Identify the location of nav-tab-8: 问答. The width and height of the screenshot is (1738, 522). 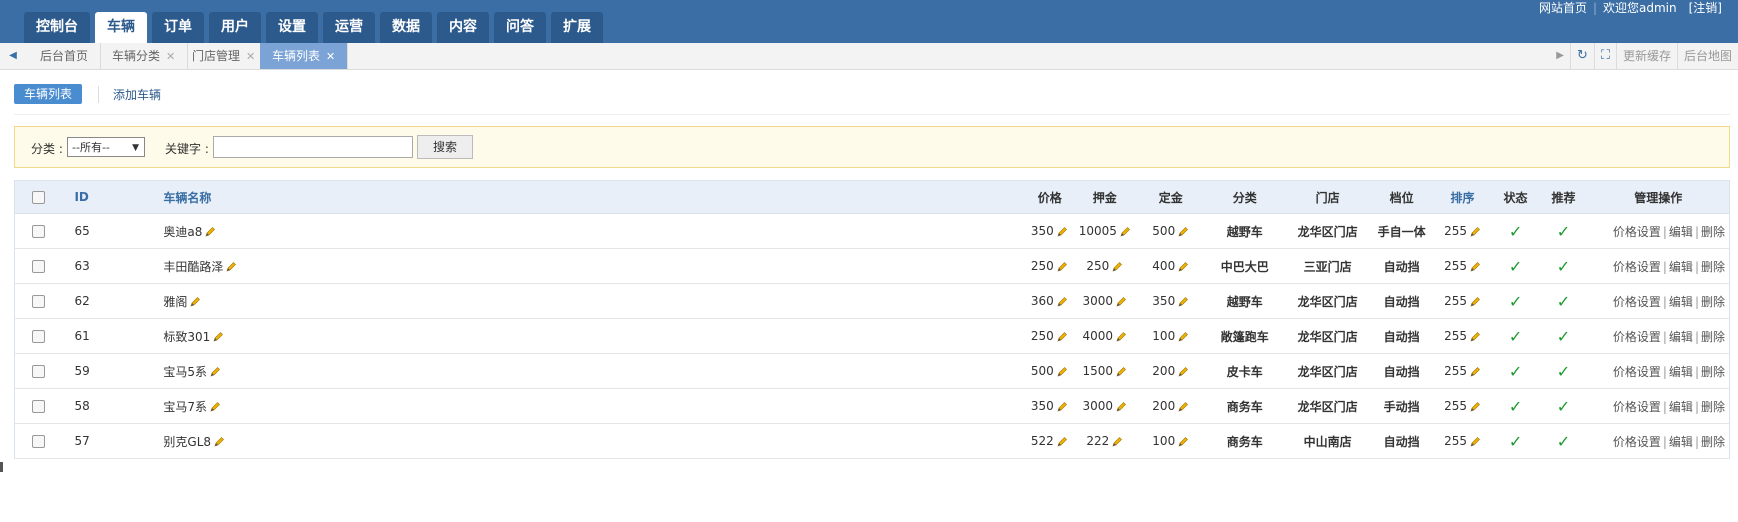
(520, 27).